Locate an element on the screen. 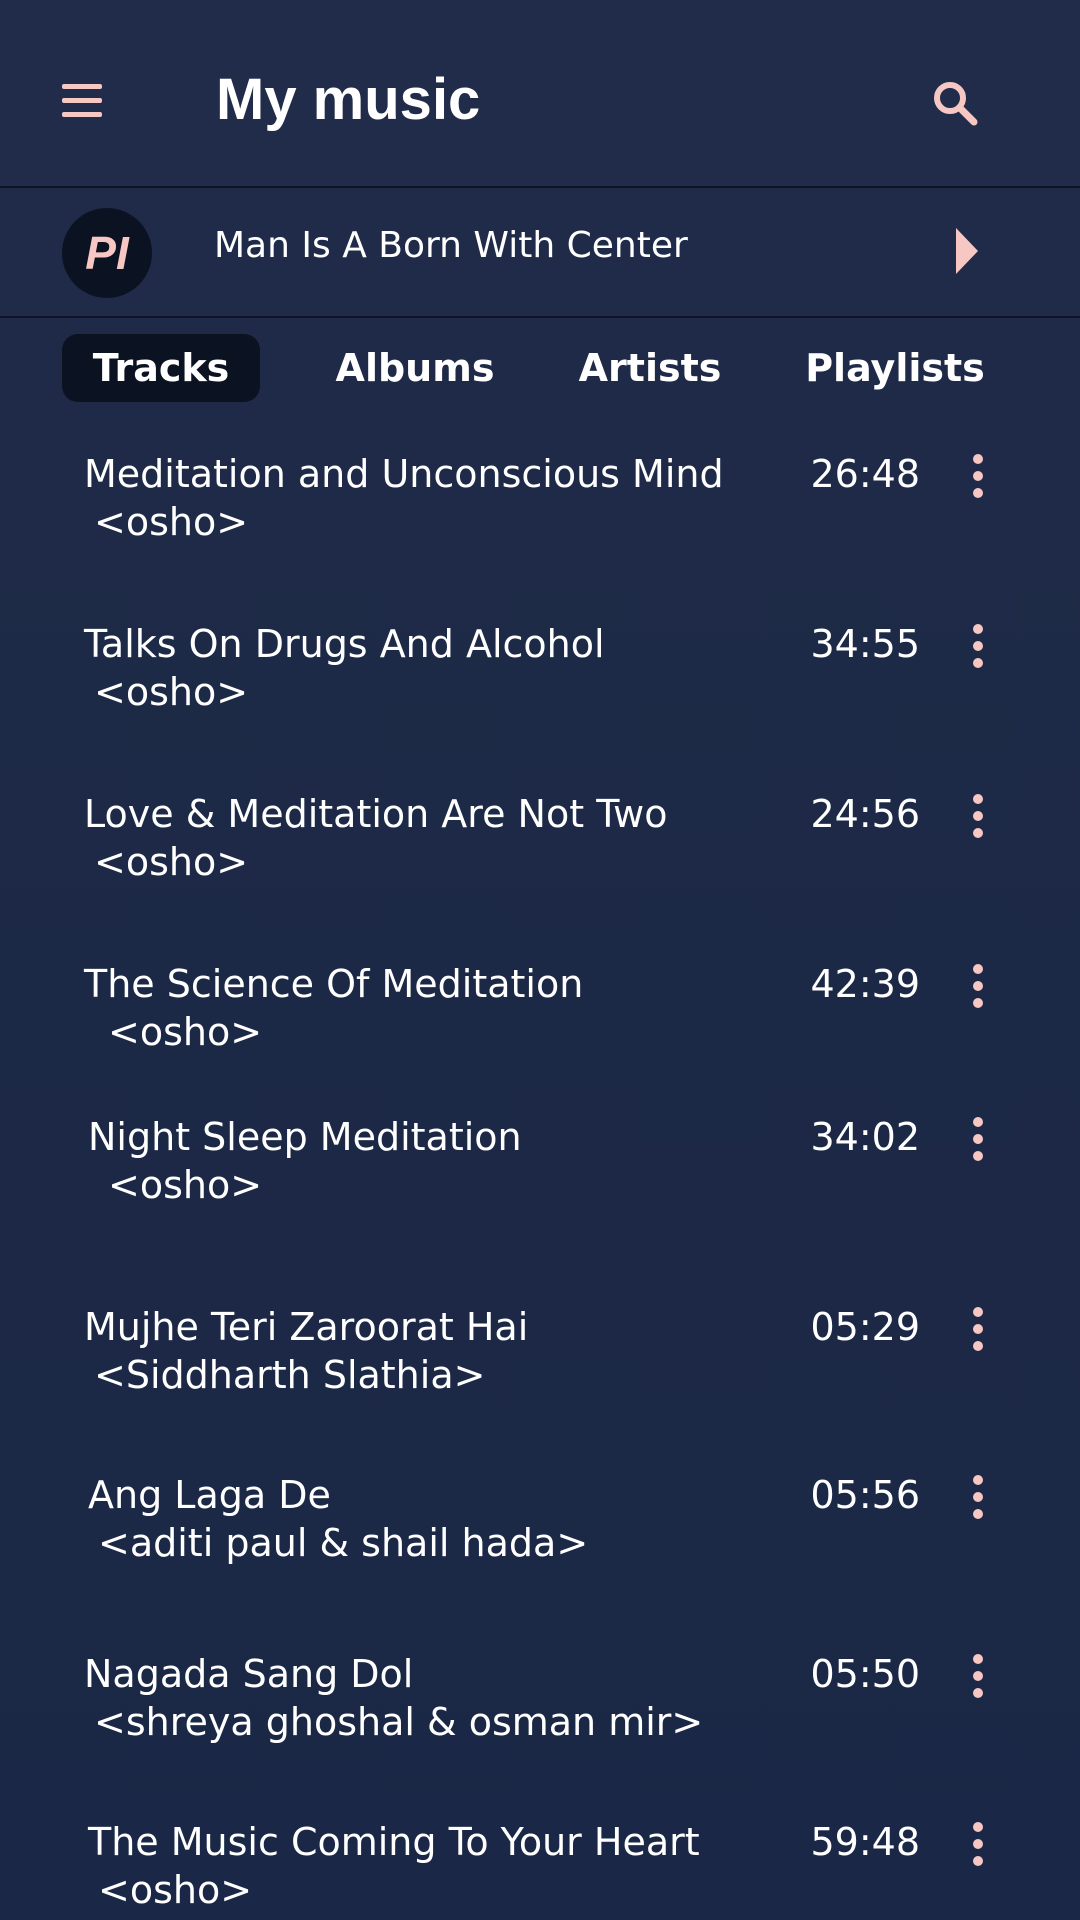 The image size is (1080, 1920). track-title: The Science Of Meditation is located at coordinates (334, 984).